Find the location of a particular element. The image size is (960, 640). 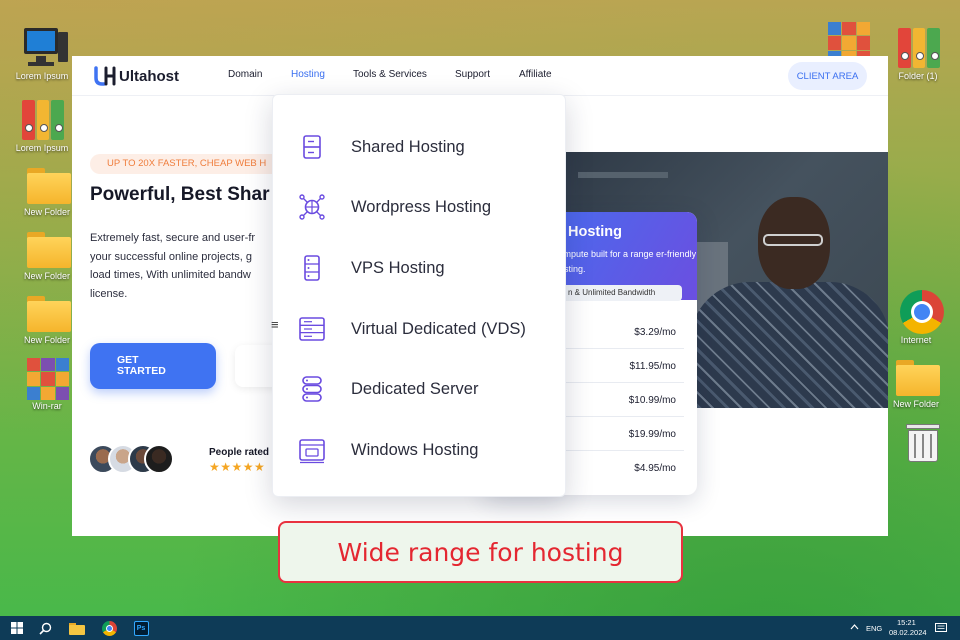

menu-item-dedicated-server: Dedicated Server is located at coordinates (420, 388).